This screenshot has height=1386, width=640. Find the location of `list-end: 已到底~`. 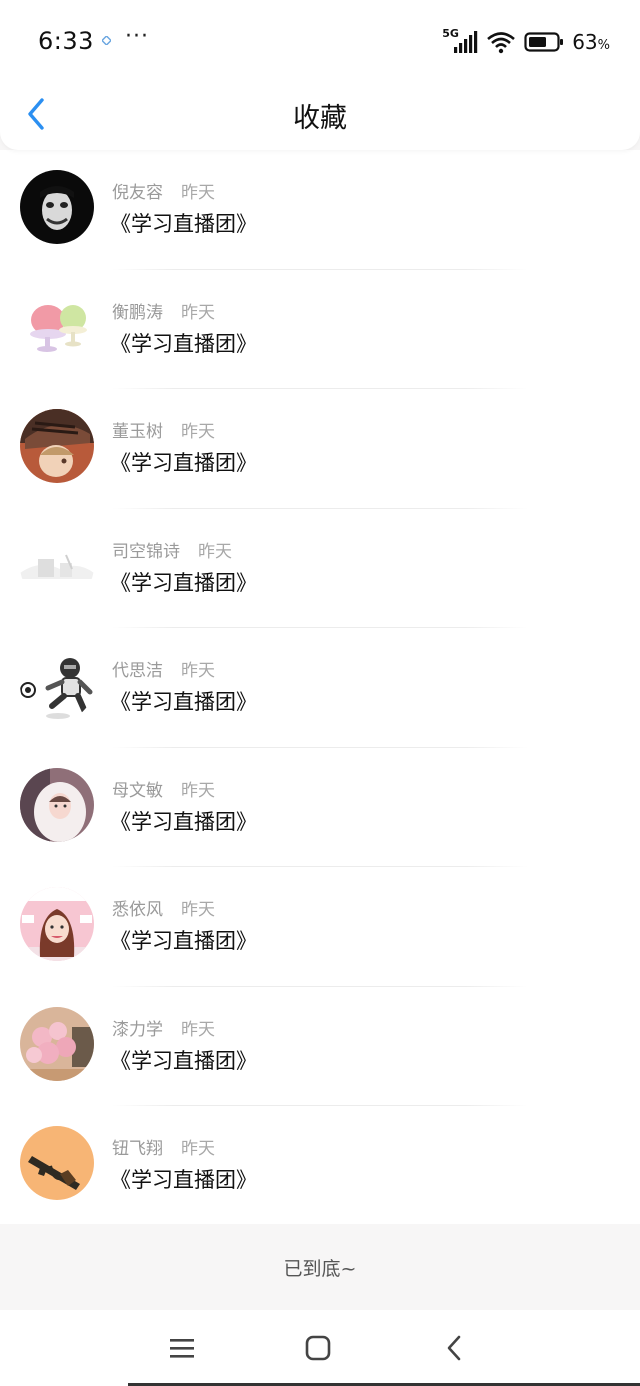

list-end: 已到底~ is located at coordinates (320, 1267).